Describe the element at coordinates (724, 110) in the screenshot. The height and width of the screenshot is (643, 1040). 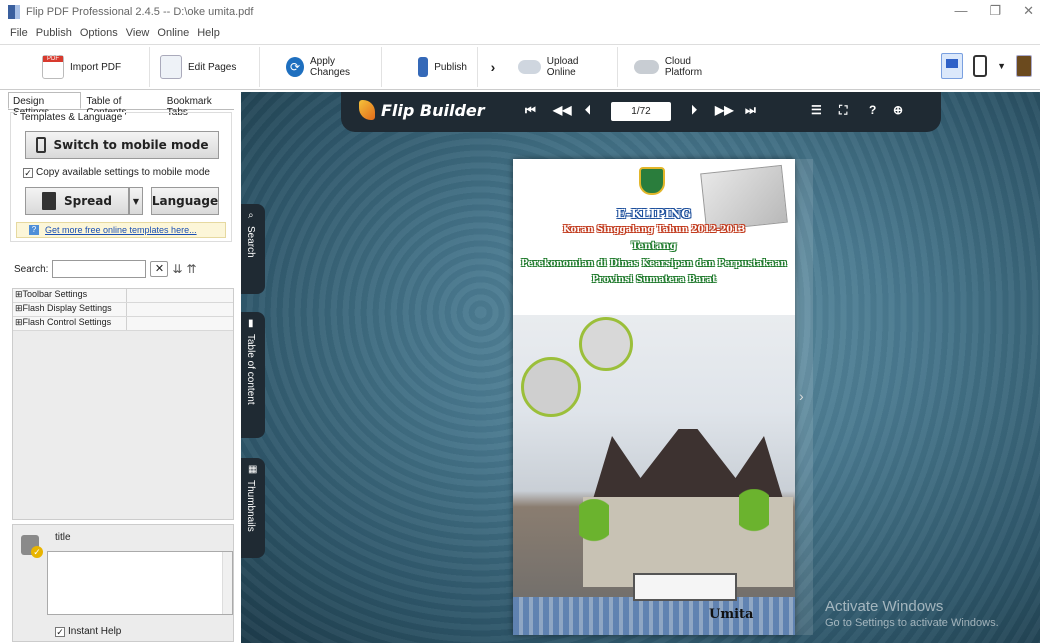
I see `next-icon: ▶▶` at that location.